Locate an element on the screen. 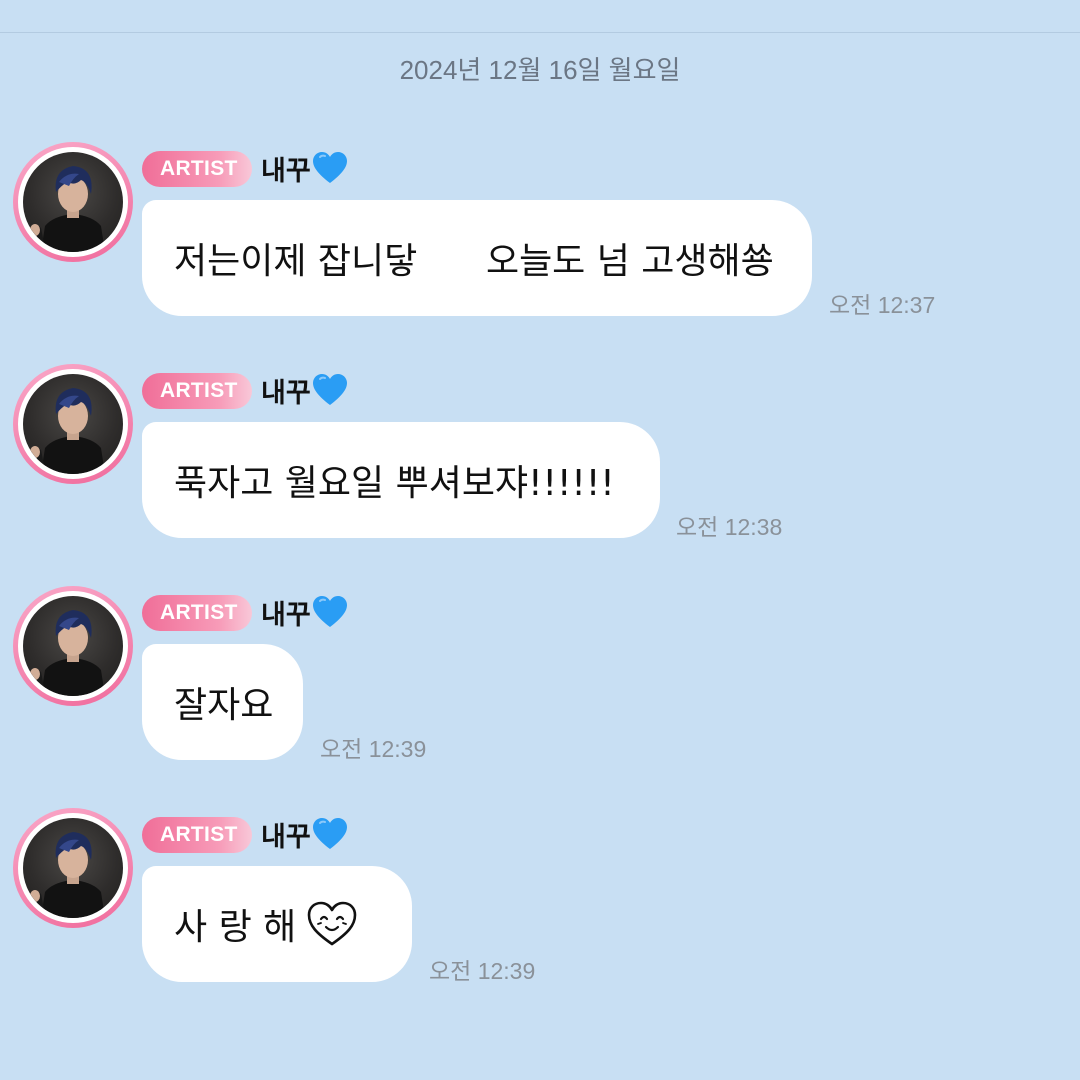  top-divider is located at coordinates (540, 32).